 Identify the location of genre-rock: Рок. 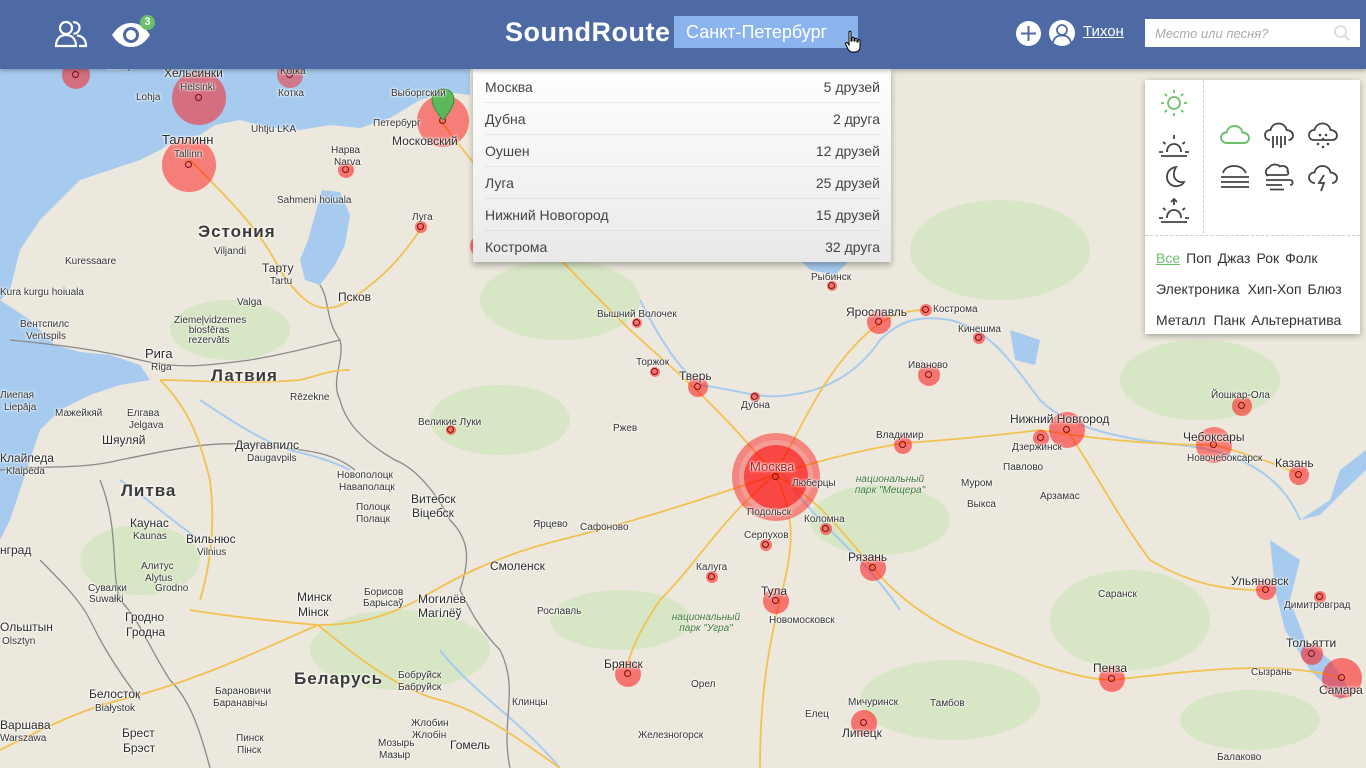
(1267, 258).